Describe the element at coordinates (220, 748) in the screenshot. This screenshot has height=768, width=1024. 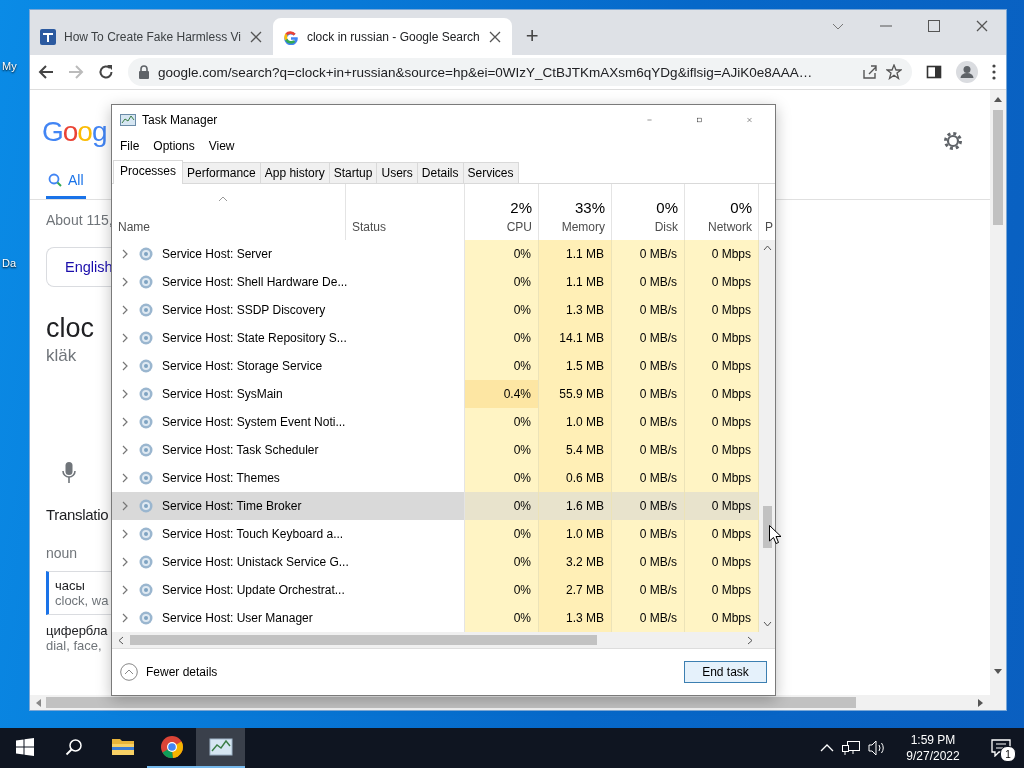
I see `taskbar-app` at that location.